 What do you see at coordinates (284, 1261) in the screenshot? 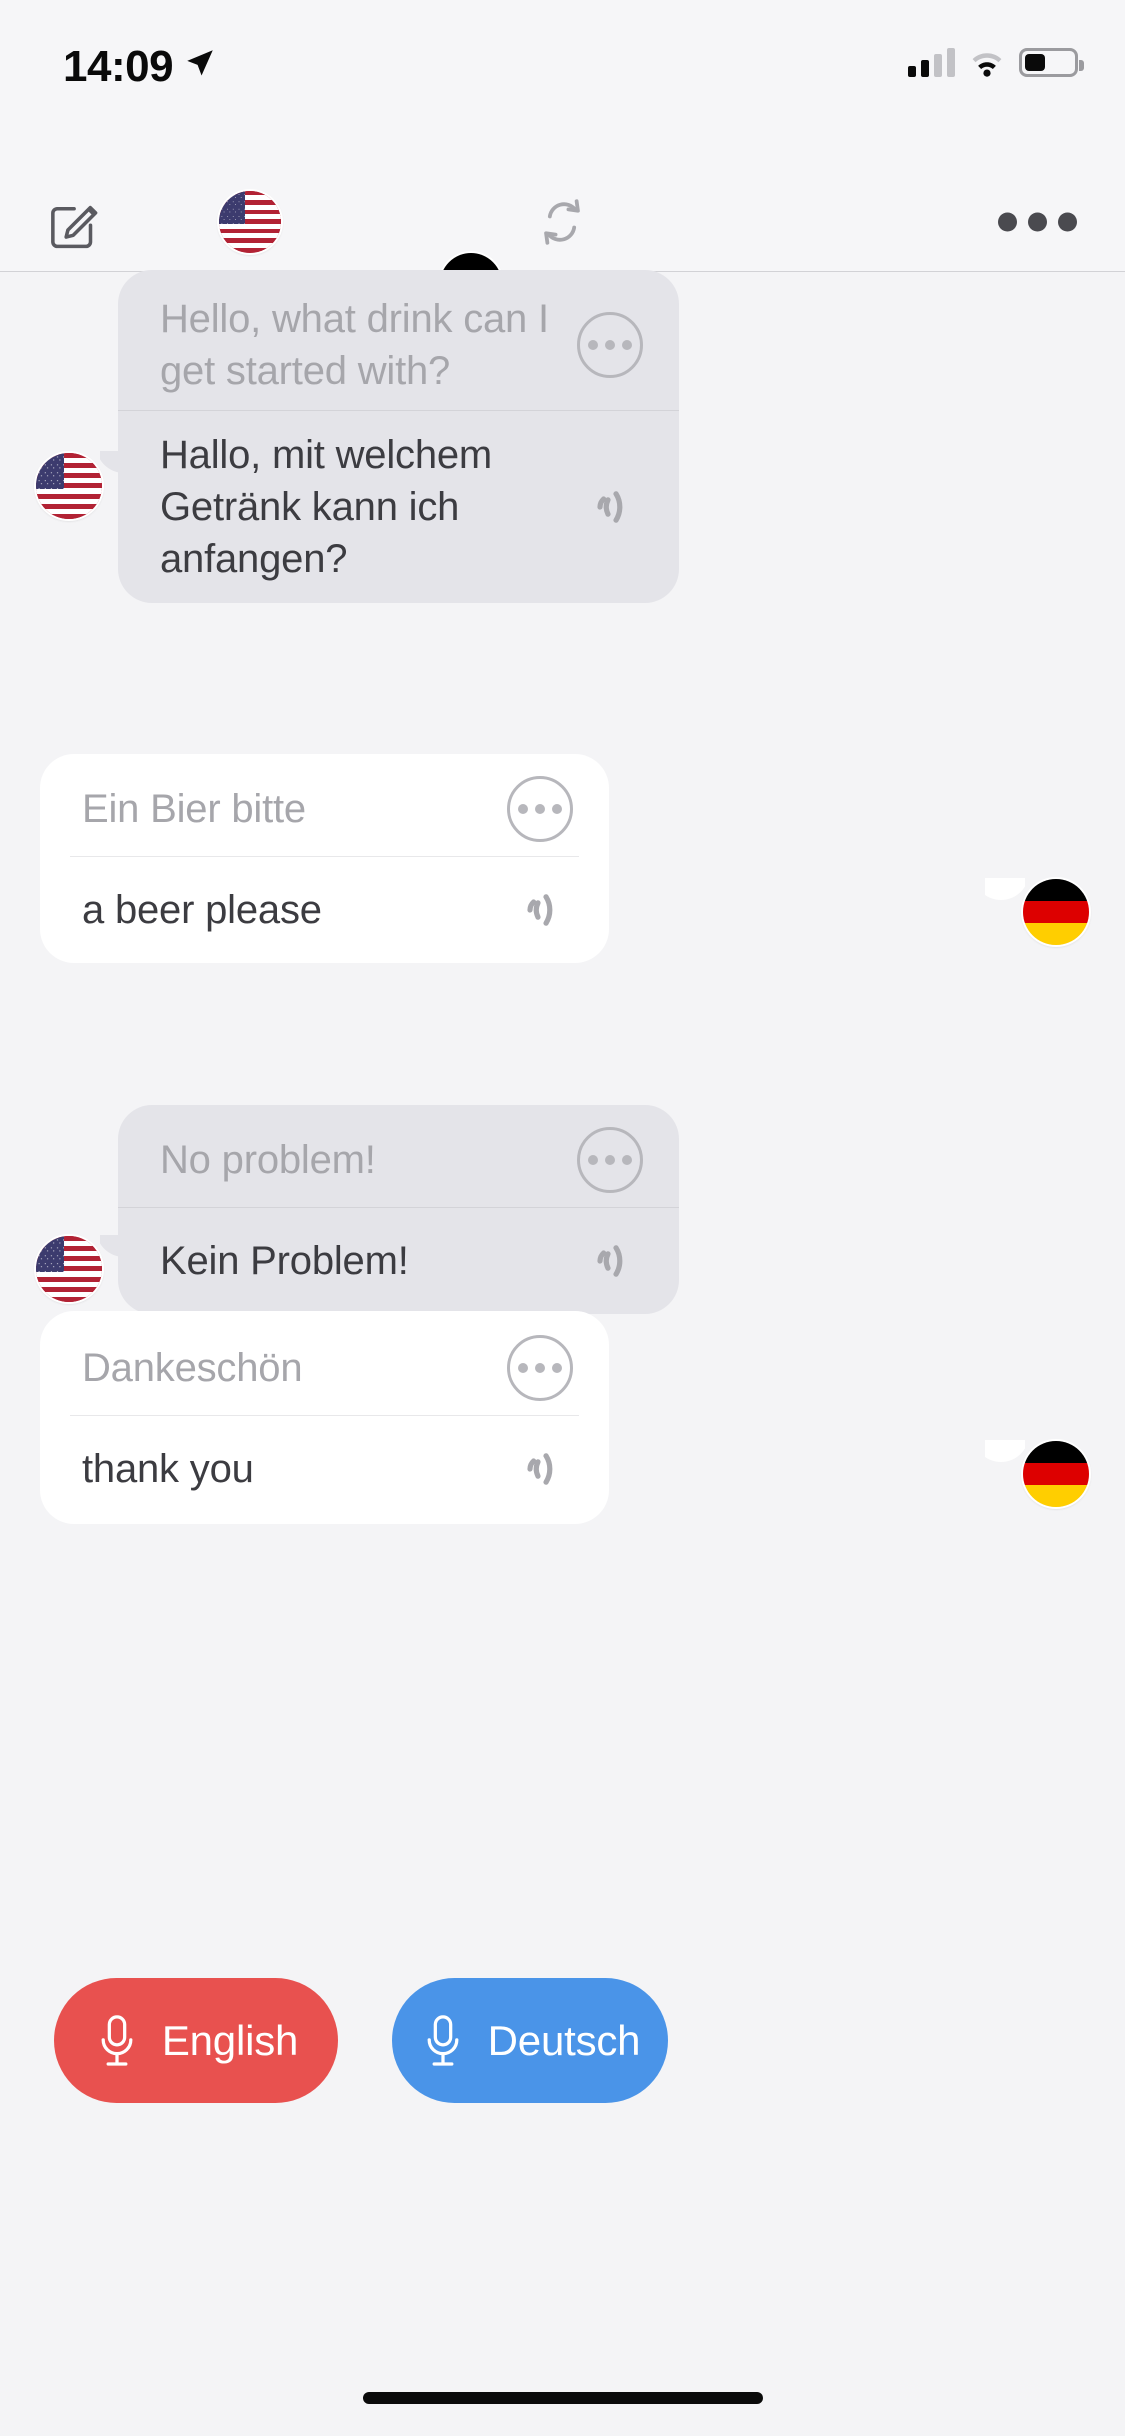
I see `message-translated-text: Kein Problem!` at bounding box center [284, 1261].